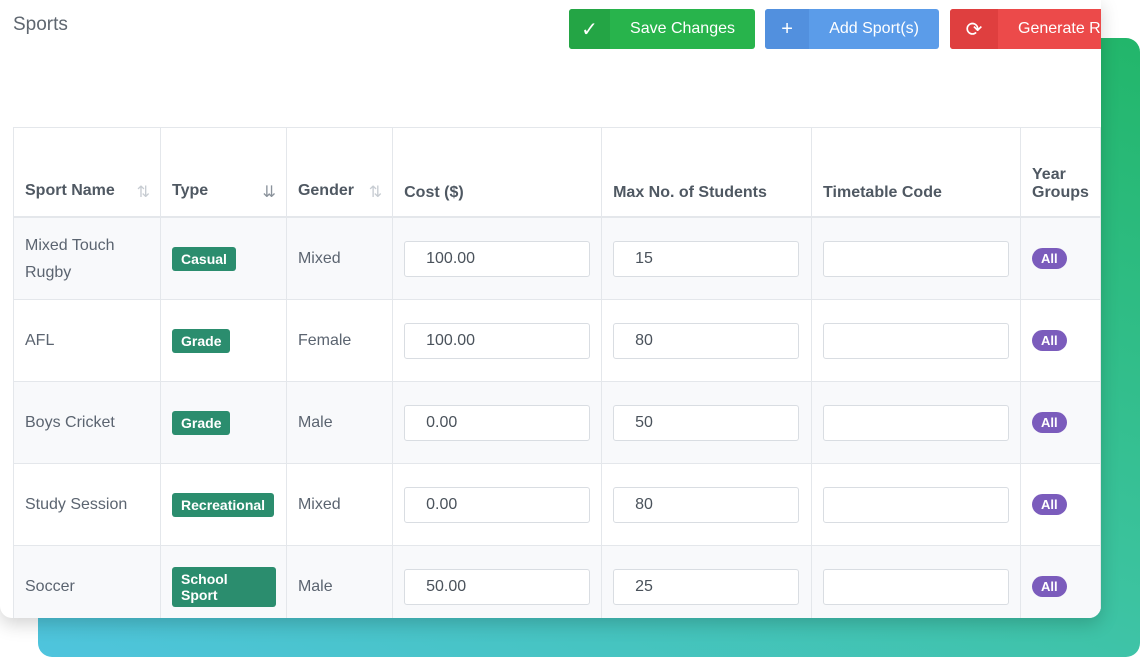 The height and width of the screenshot is (657, 1140). Describe the element at coordinates (974, 29) in the screenshot. I see `refresh-icon: ⟳` at that location.